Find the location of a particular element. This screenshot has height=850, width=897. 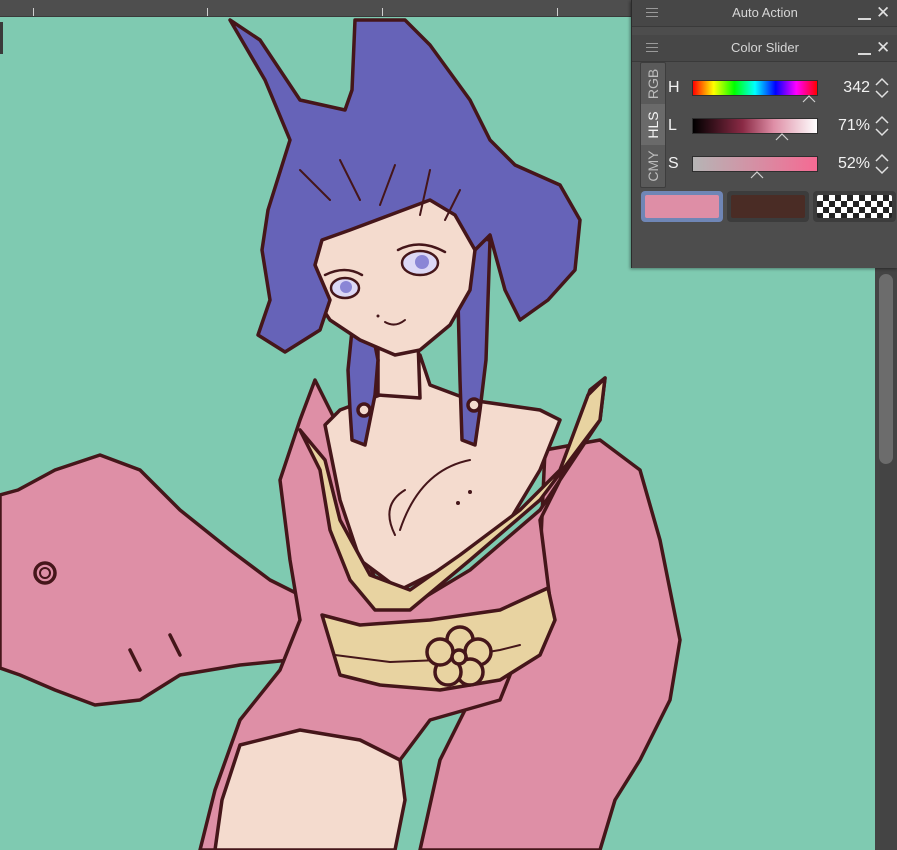

sub-color-swatch is located at coordinates (768, 206).